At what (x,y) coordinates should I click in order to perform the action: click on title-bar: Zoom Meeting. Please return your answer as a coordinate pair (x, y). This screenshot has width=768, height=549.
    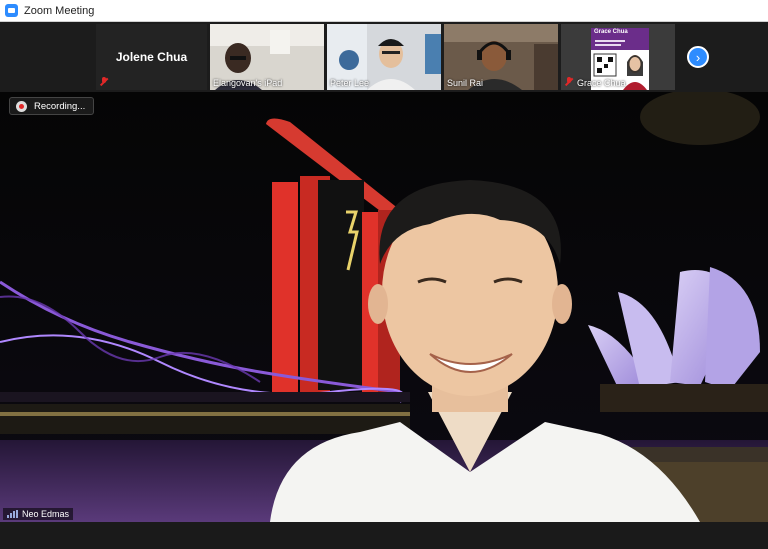
    Looking at the image, I should click on (384, 11).